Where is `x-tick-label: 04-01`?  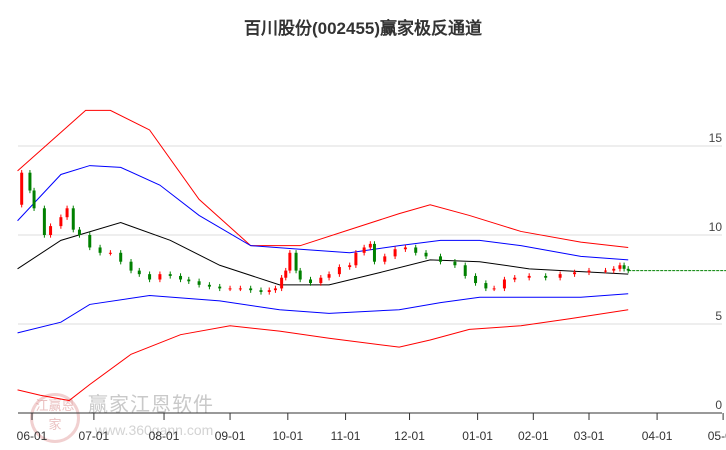 x-tick-label: 04-01 is located at coordinates (657, 436).